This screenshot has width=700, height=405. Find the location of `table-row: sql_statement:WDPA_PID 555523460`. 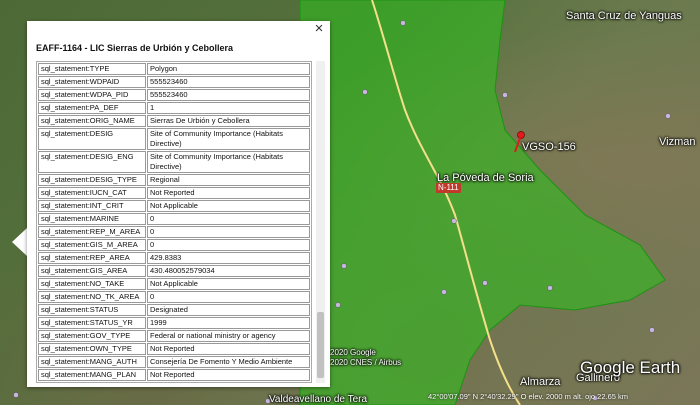

table-row: sql_statement:WDPA_PID 555523460 is located at coordinates (174, 95).